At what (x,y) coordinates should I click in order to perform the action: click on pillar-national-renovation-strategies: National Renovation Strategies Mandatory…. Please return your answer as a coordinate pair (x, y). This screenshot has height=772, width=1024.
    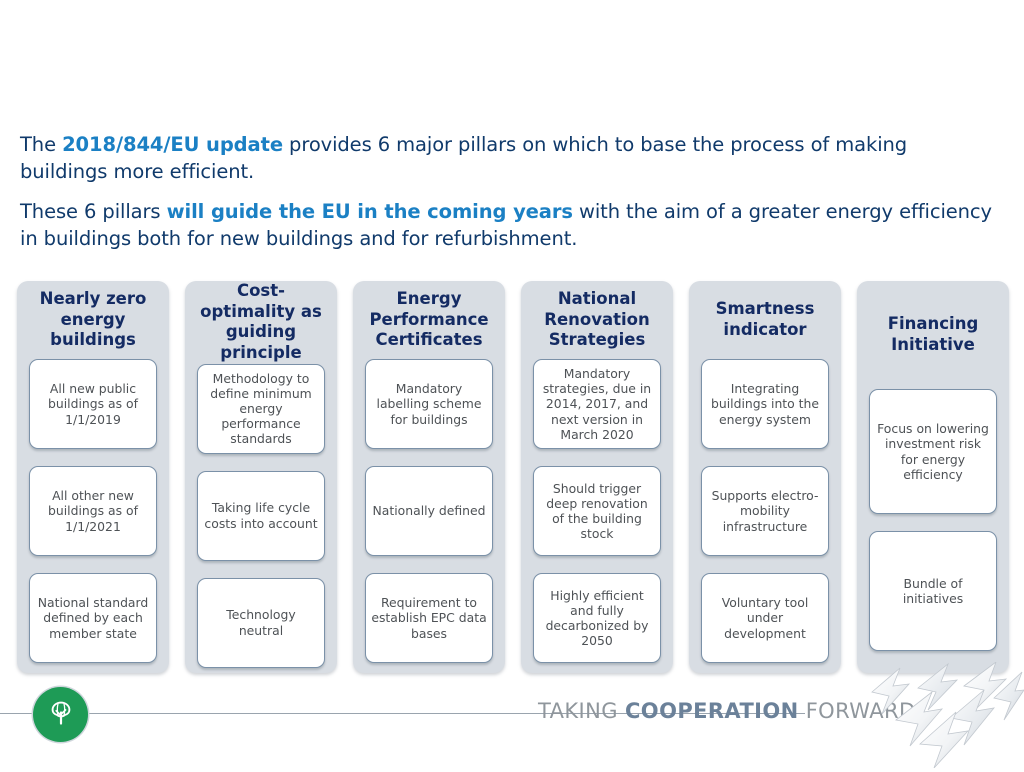
    Looking at the image, I should click on (597, 477).